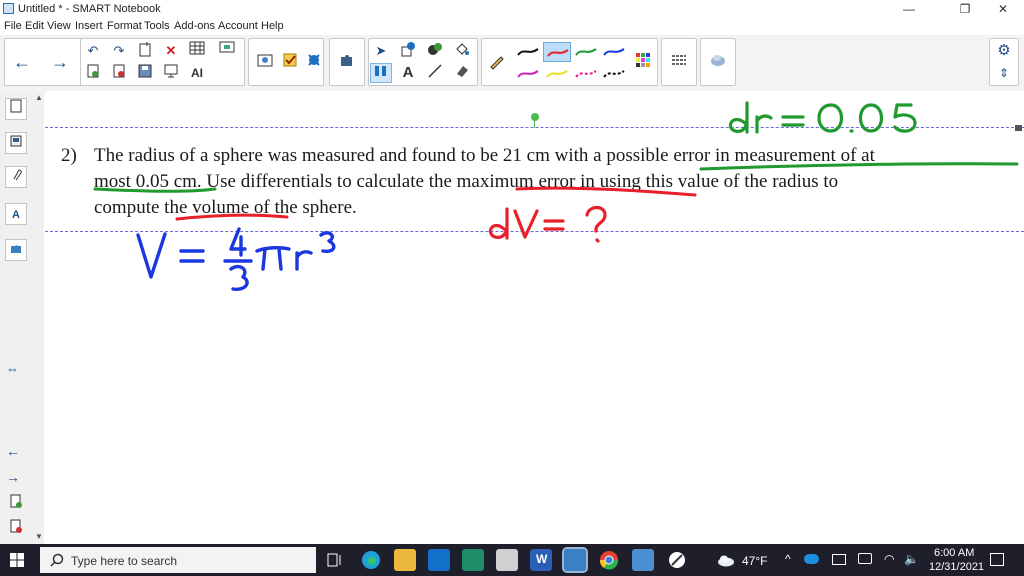 The image size is (1024, 576). I want to click on save-icon, so click(145, 73).